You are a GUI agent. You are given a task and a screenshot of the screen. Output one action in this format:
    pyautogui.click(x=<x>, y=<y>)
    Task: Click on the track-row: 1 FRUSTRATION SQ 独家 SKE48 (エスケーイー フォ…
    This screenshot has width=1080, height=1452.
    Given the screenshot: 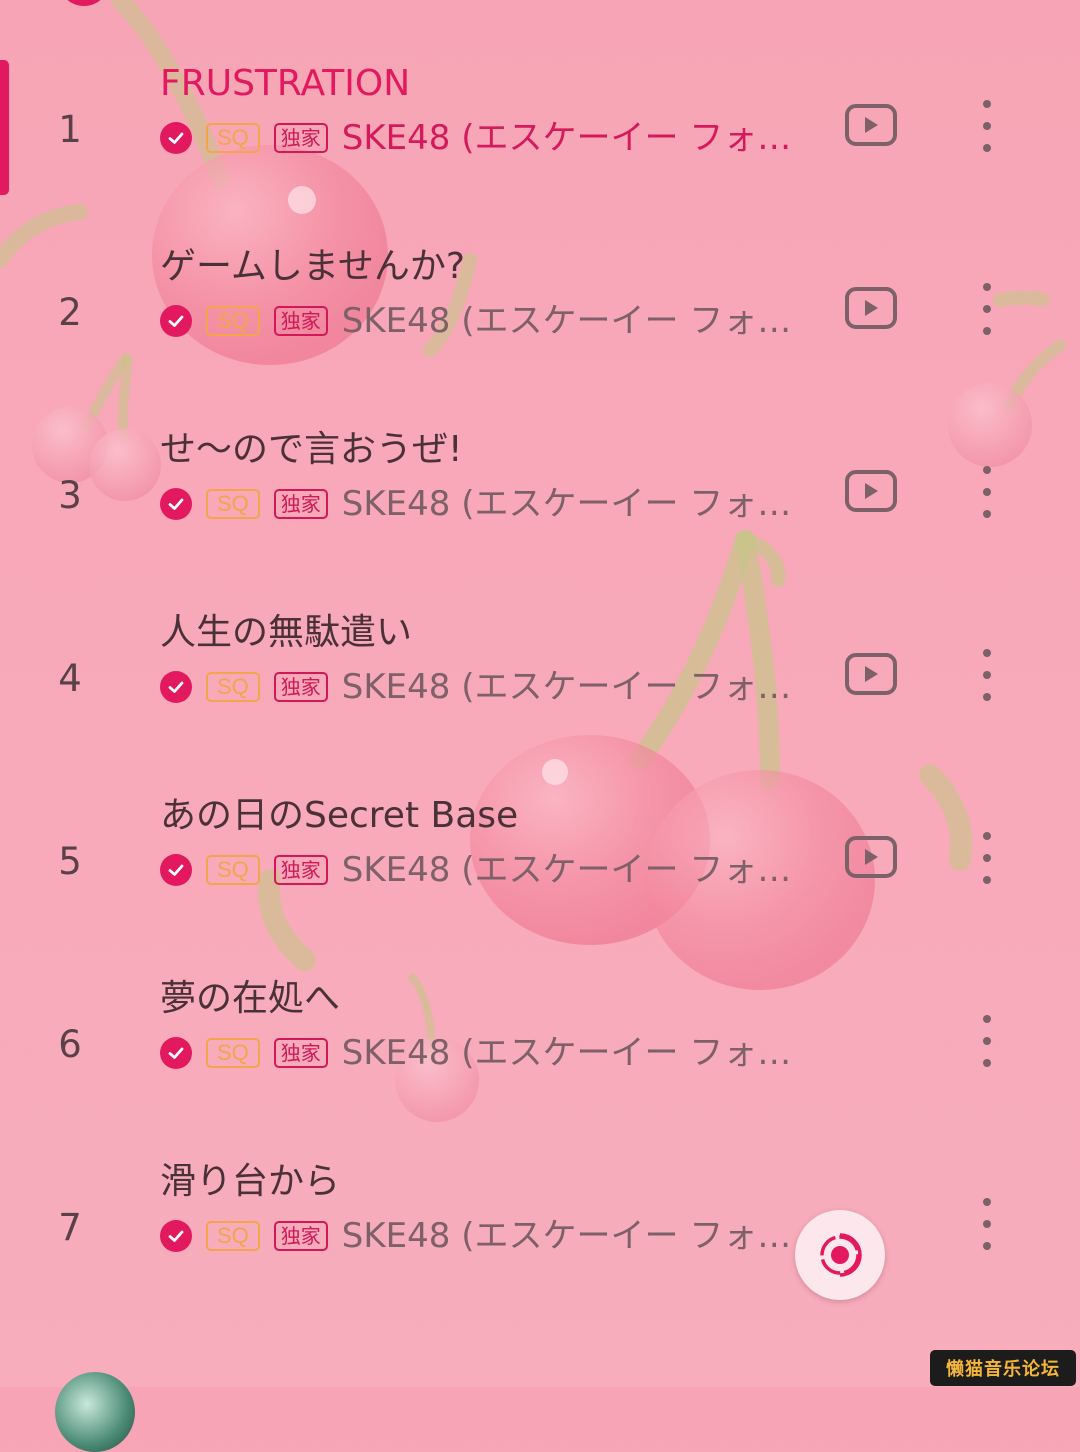 What is the action you would take?
    pyautogui.click(x=540, y=131)
    